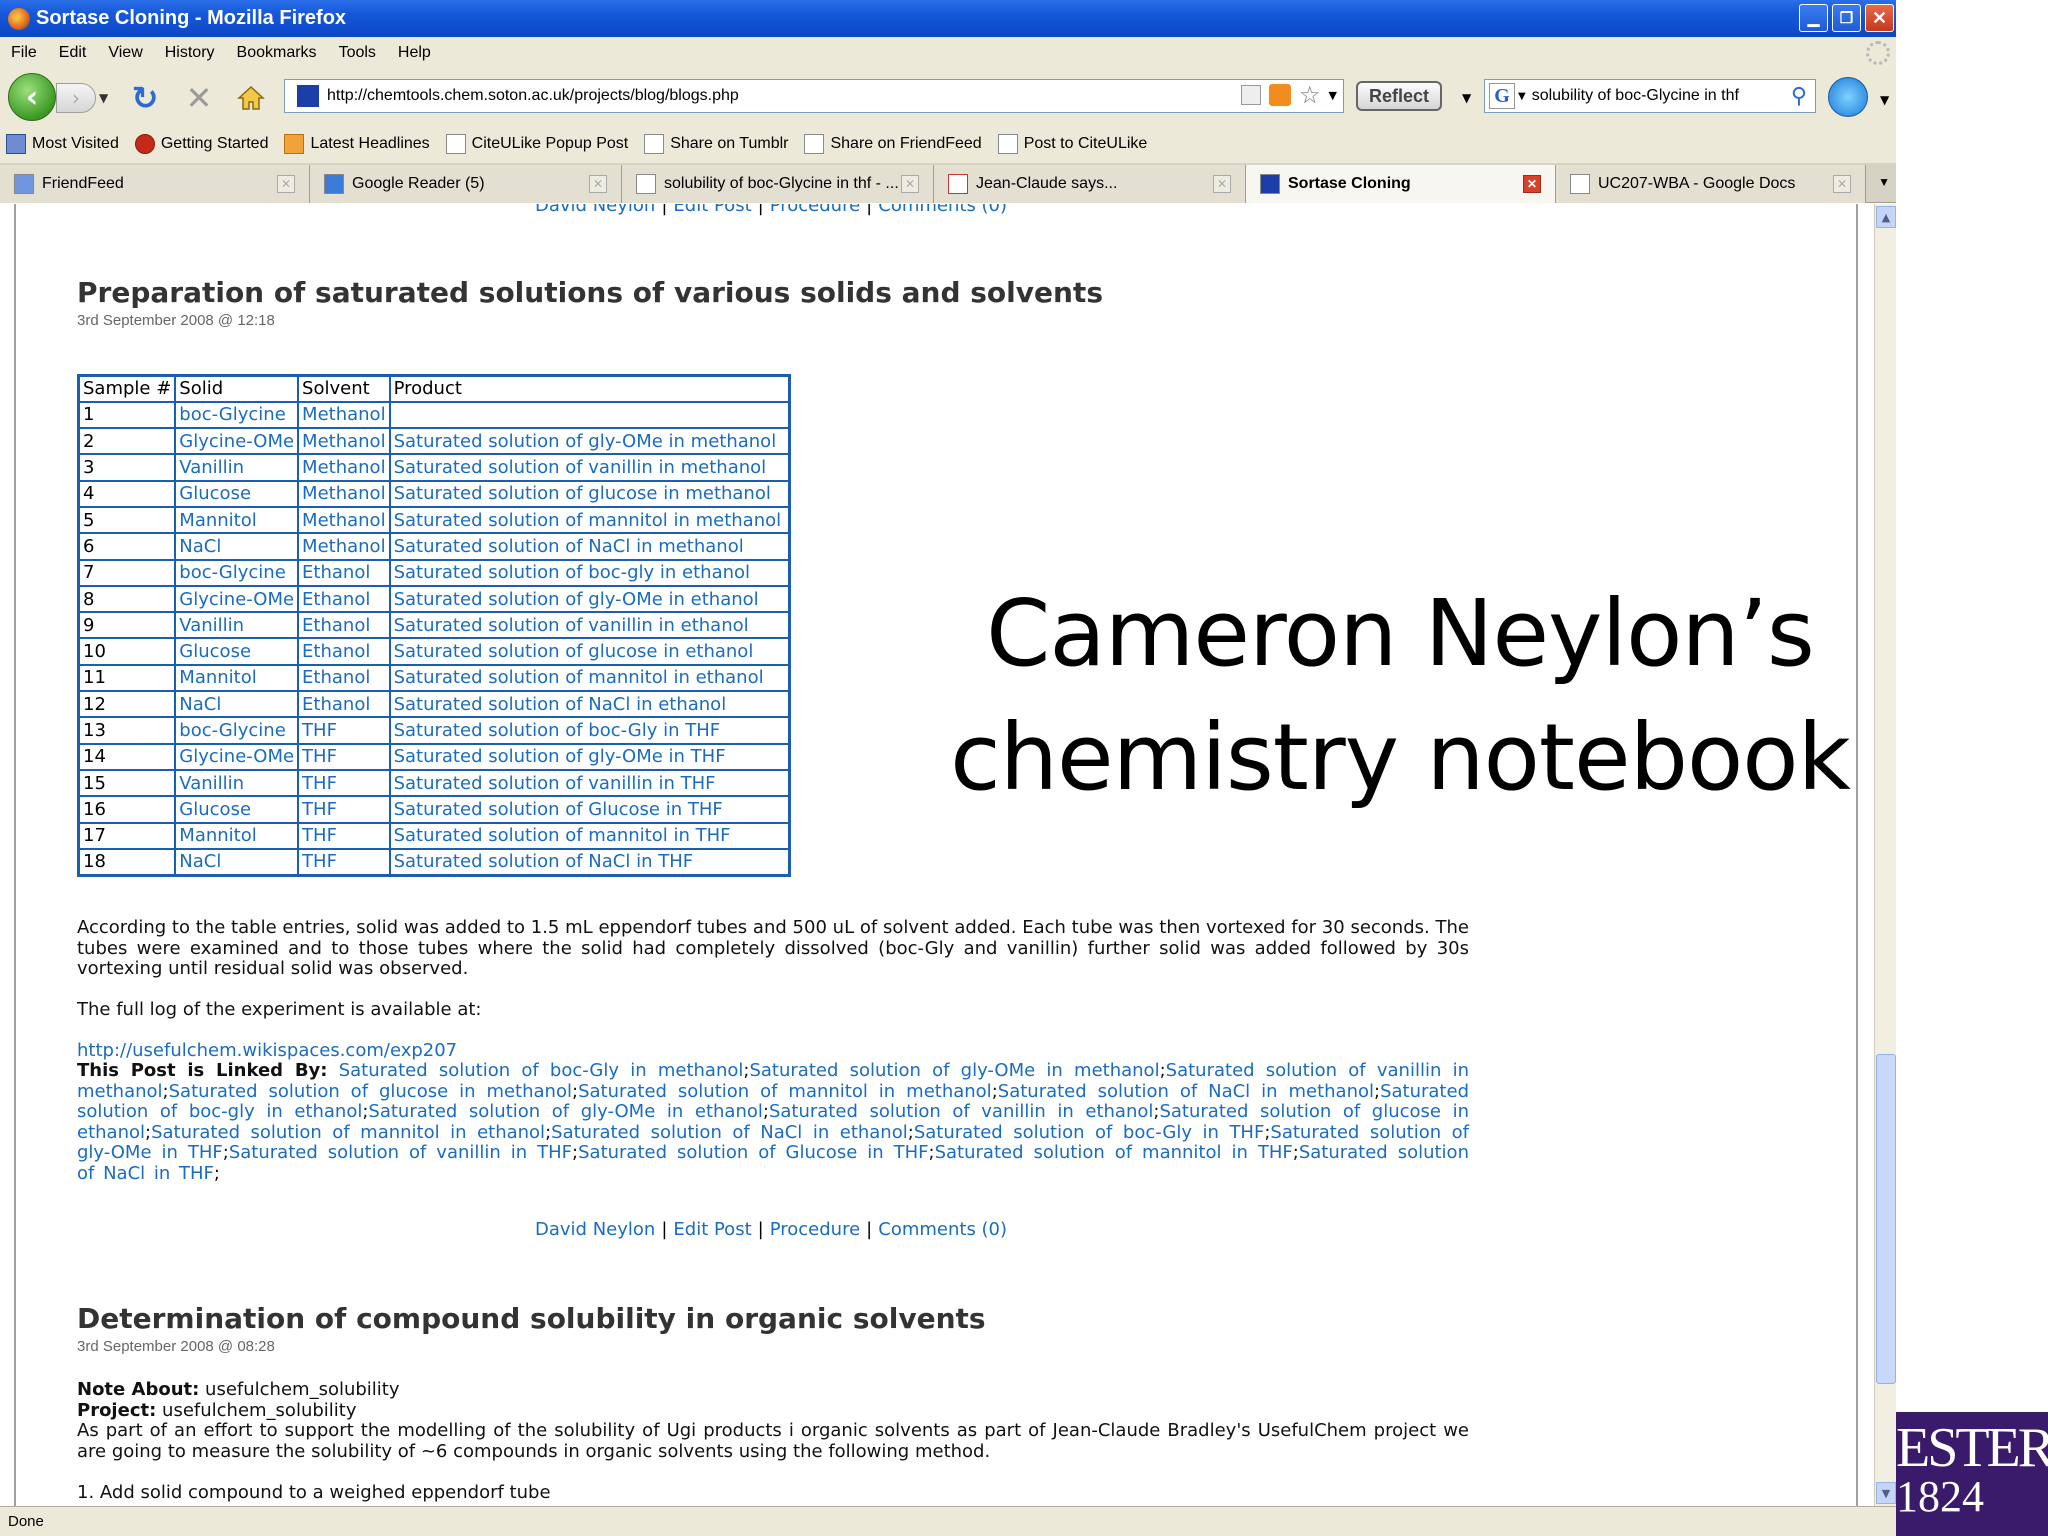 This screenshot has width=2048, height=1536. What do you see at coordinates (589, 835) in the screenshot?
I see `cell-product: Saturated solution of mannitol in THF` at bounding box center [589, 835].